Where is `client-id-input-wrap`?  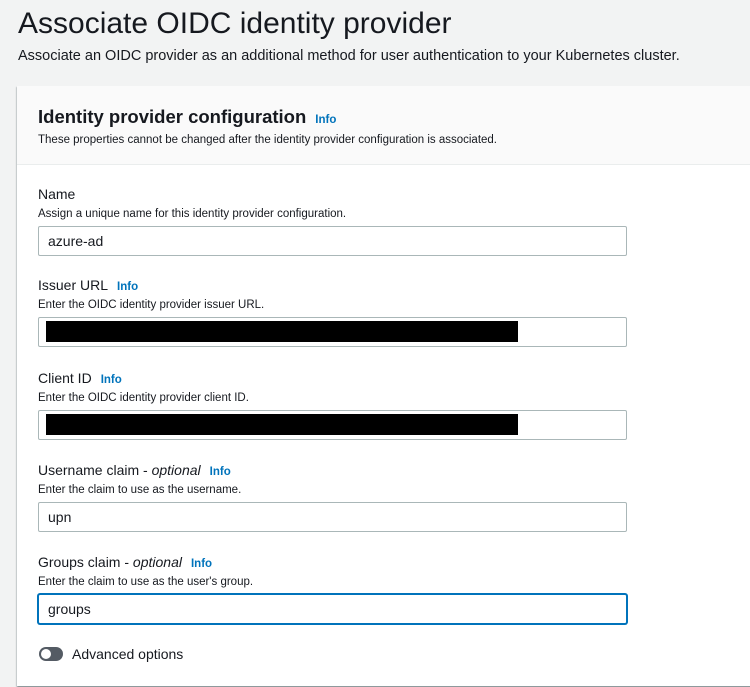
client-id-input-wrap is located at coordinates (332, 425).